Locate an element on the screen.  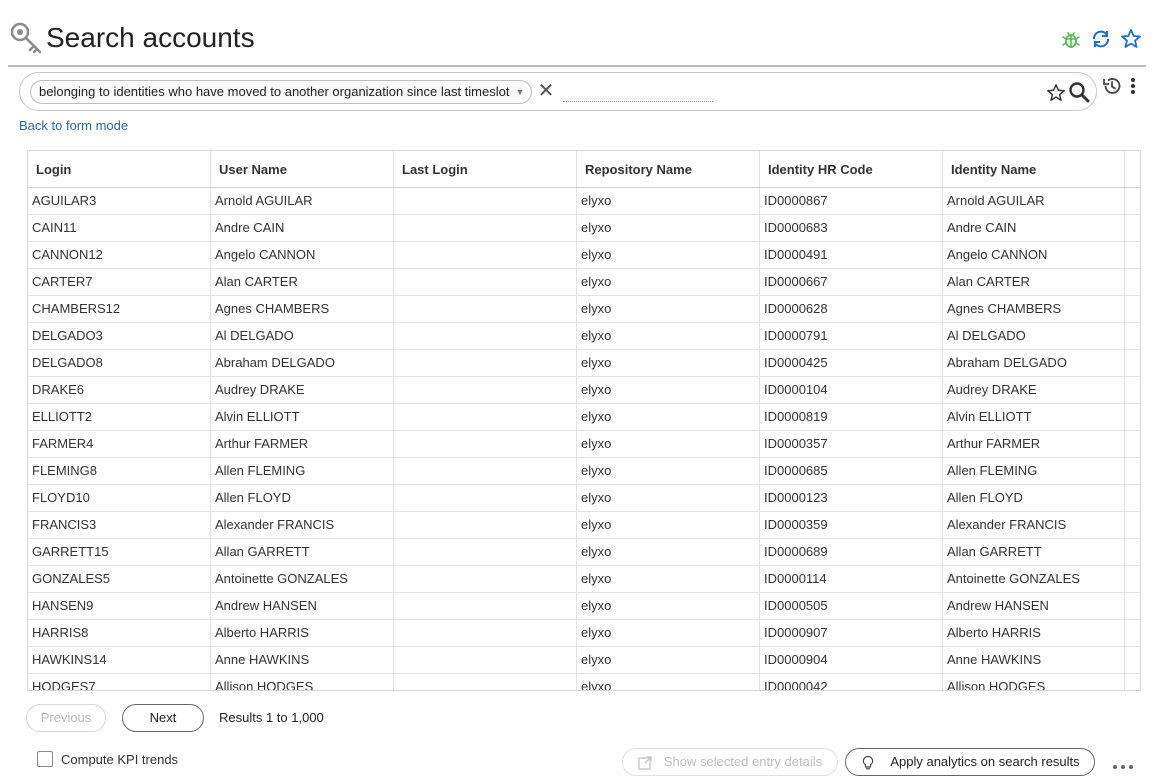
apply-analytics-button: Apply analytics on search results is located at coordinates (970, 762).